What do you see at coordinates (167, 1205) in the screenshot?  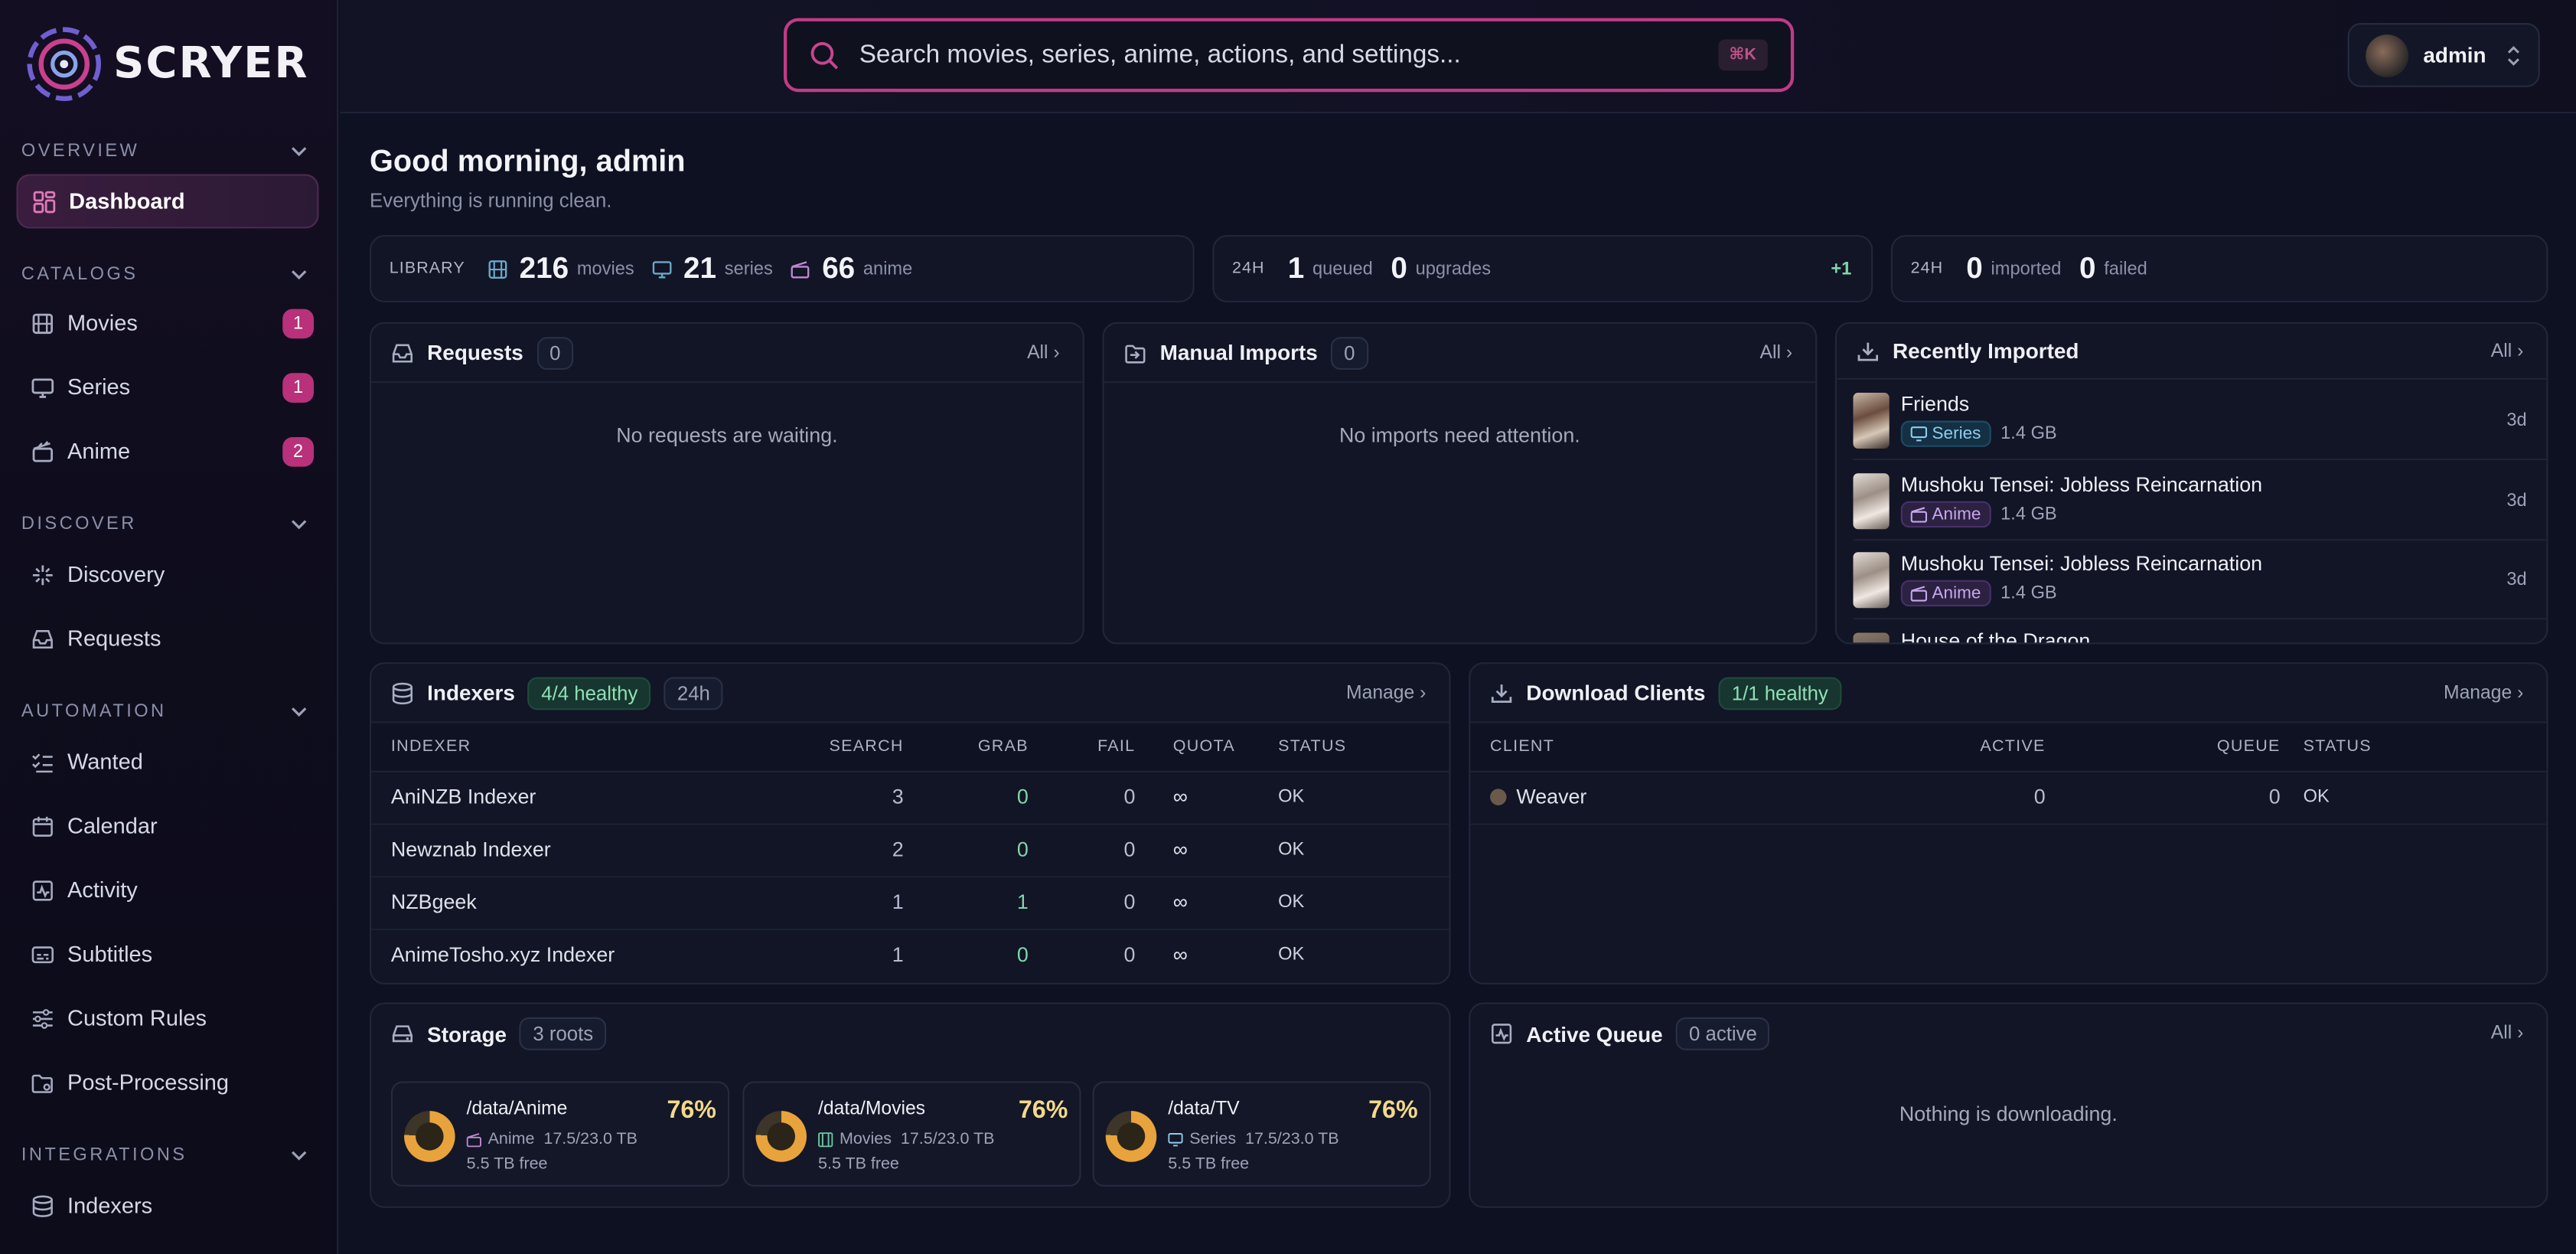 I see `sidebar-item-indexers: Indexers` at bounding box center [167, 1205].